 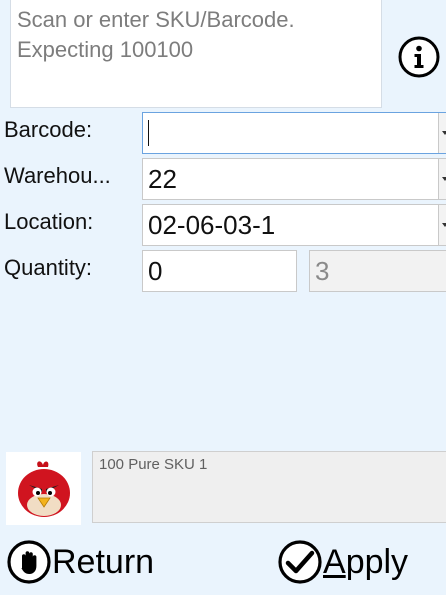 I want to click on apply-button: Apply, so click(x=357, y=562).